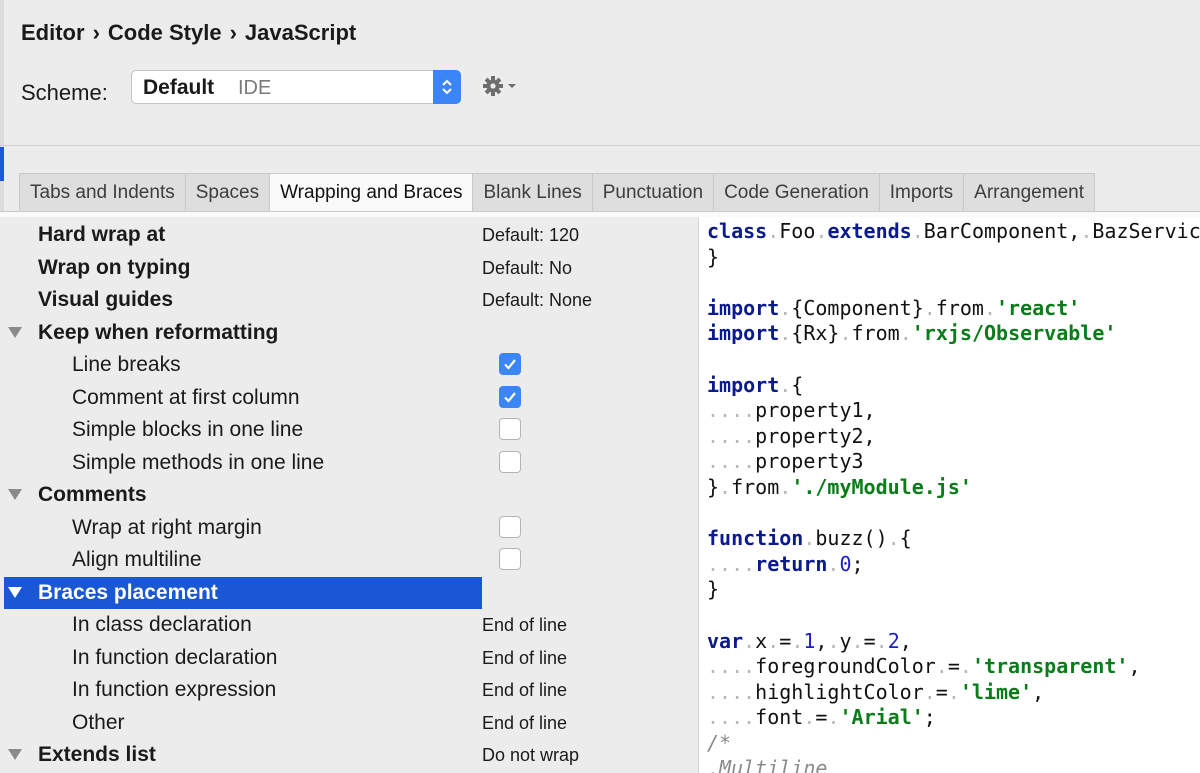 Image resolution: width=1200 pixels, height=773 pixels. Describe the element at coordinates (349, 592) in the screenshot. I see `option-row-braces-placement: Braces placement` at that location.